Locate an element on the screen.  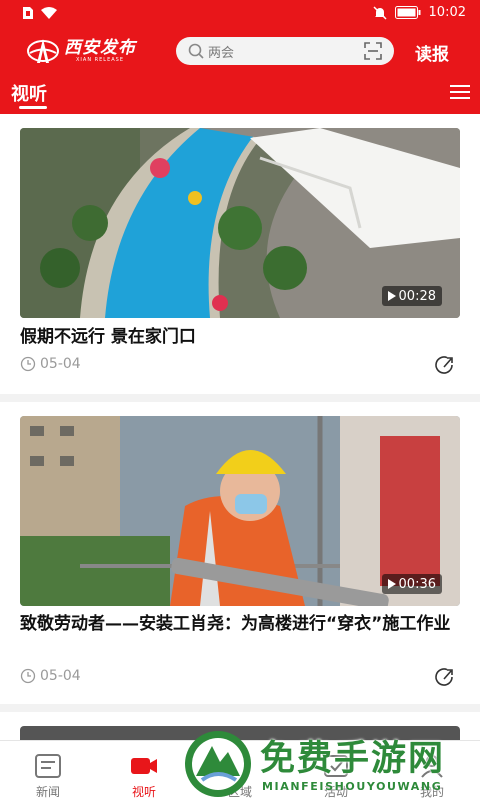
nav-video: 视听 is located at coordinates (144, 771).